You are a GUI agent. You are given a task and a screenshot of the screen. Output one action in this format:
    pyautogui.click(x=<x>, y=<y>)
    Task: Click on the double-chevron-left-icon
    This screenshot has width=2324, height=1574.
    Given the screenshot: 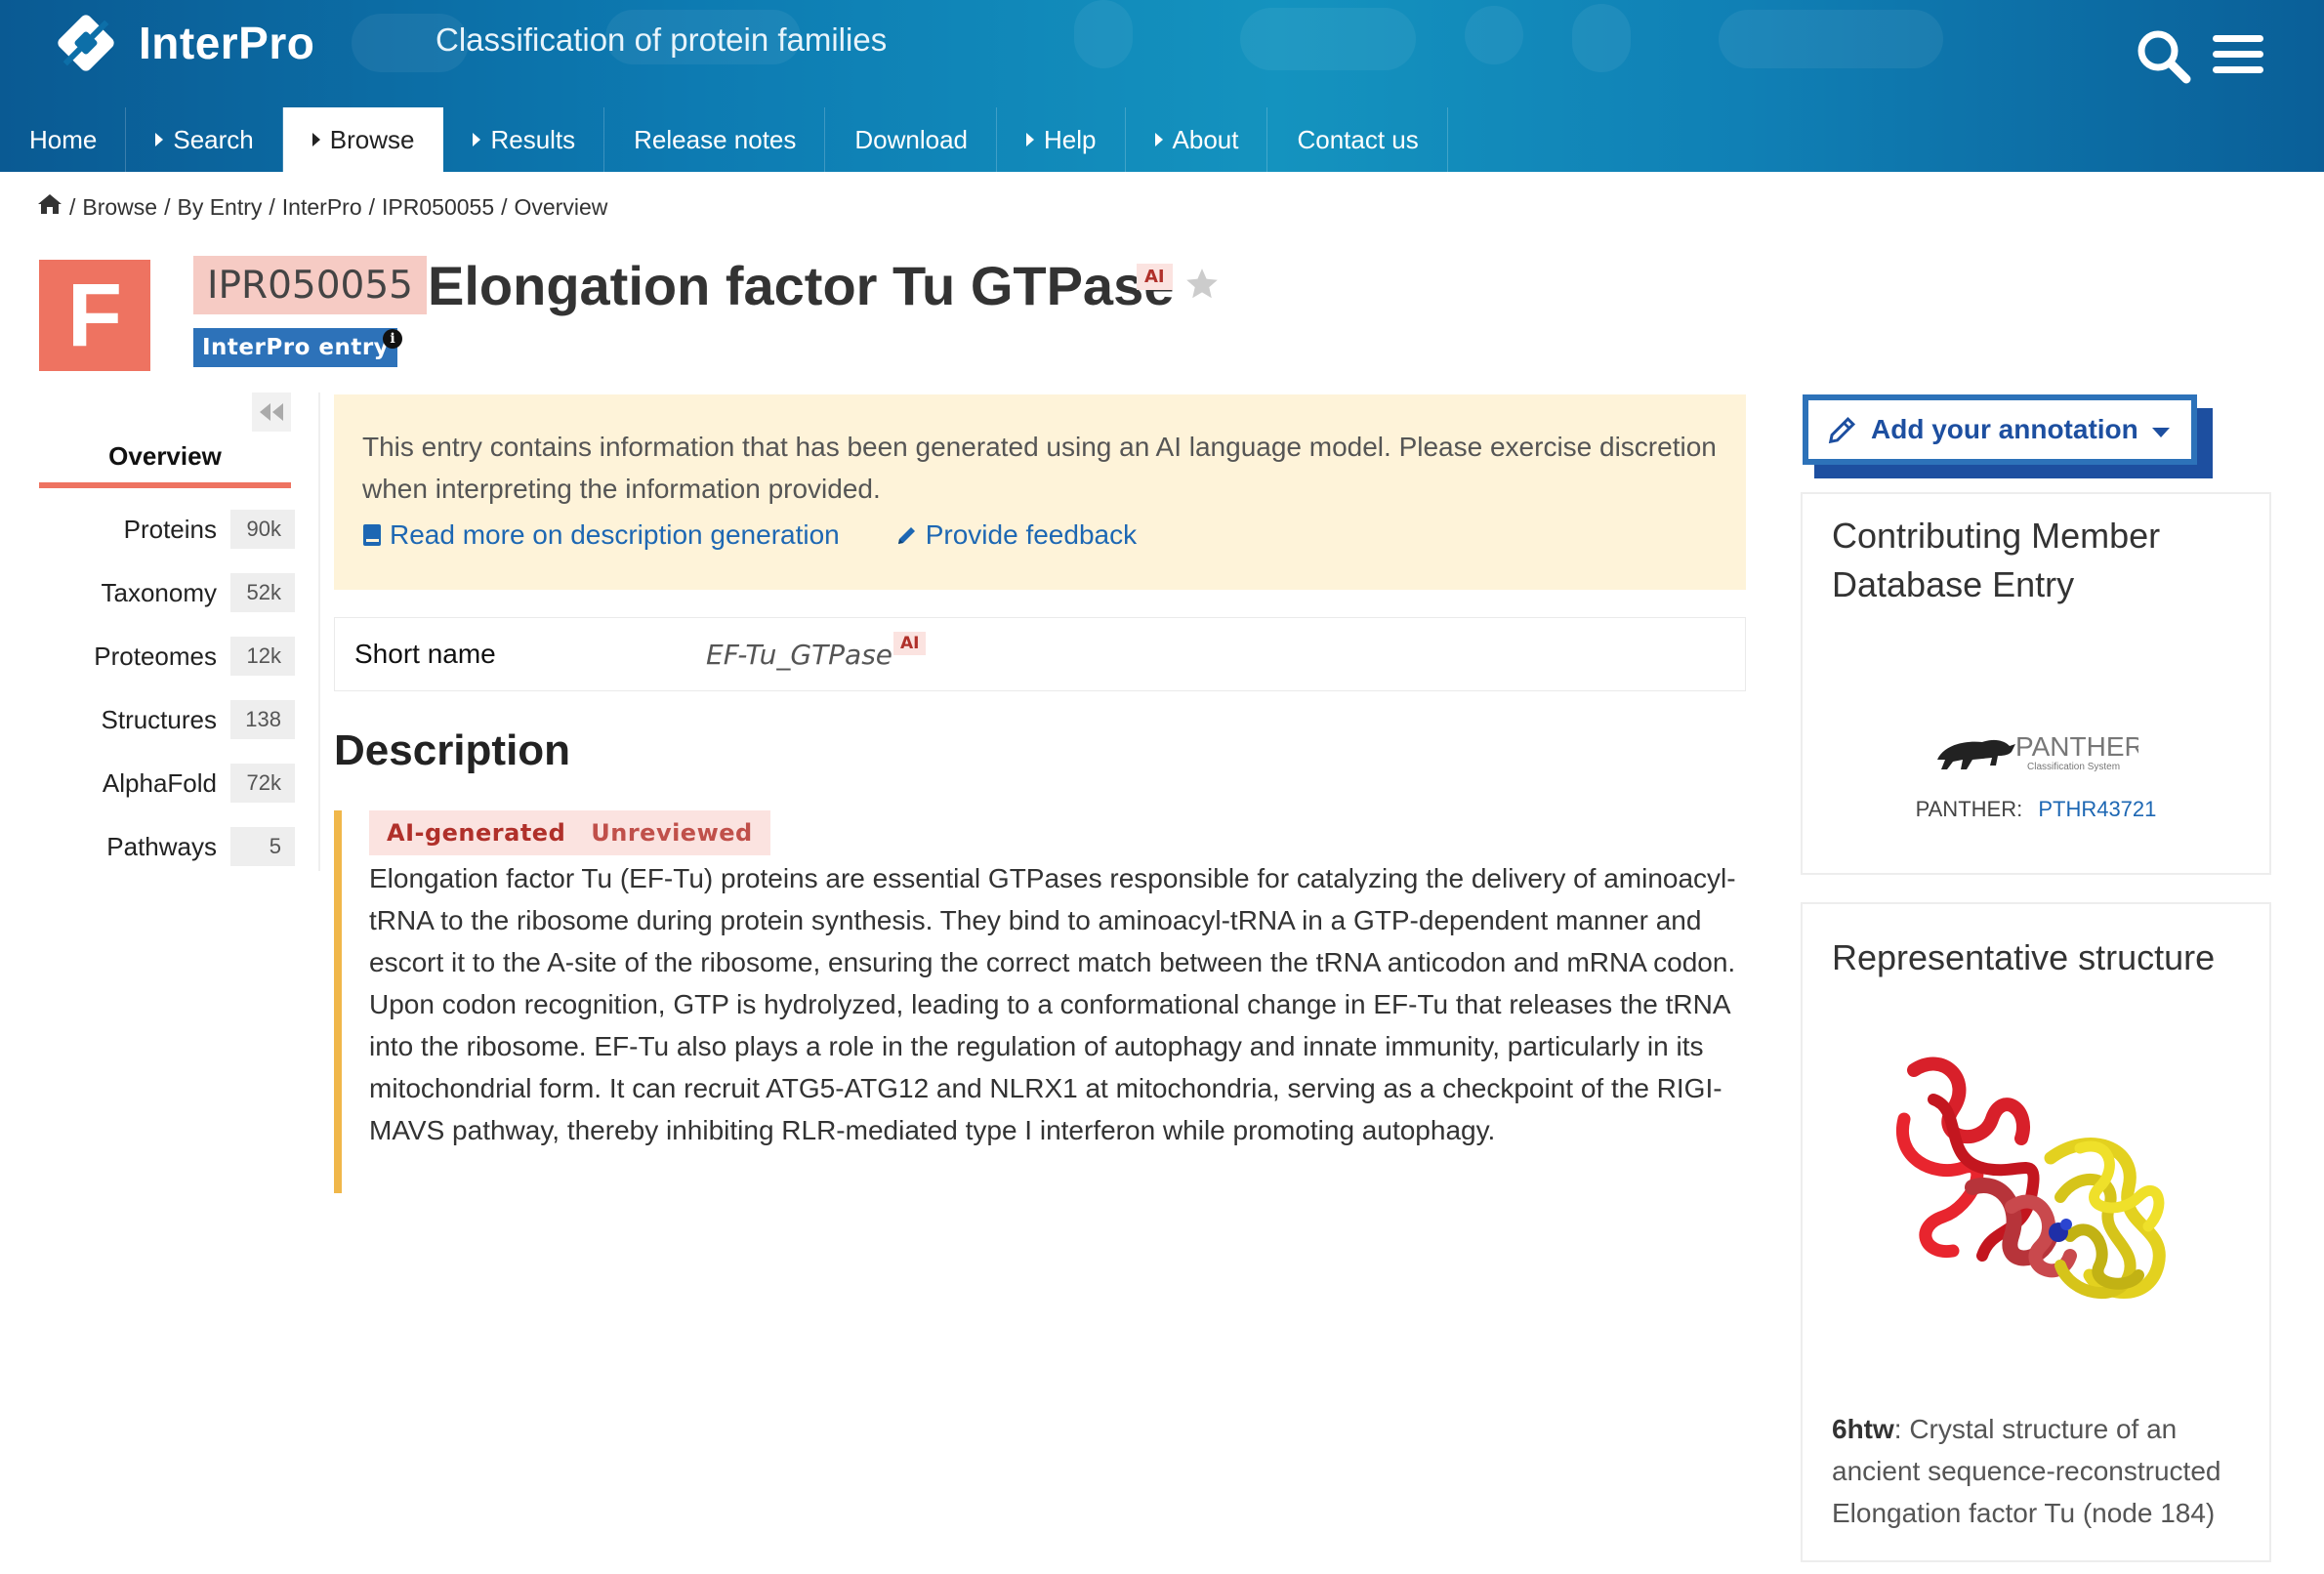 What is the action you would take?
    pyautogui.click(x=271, y=412)
    